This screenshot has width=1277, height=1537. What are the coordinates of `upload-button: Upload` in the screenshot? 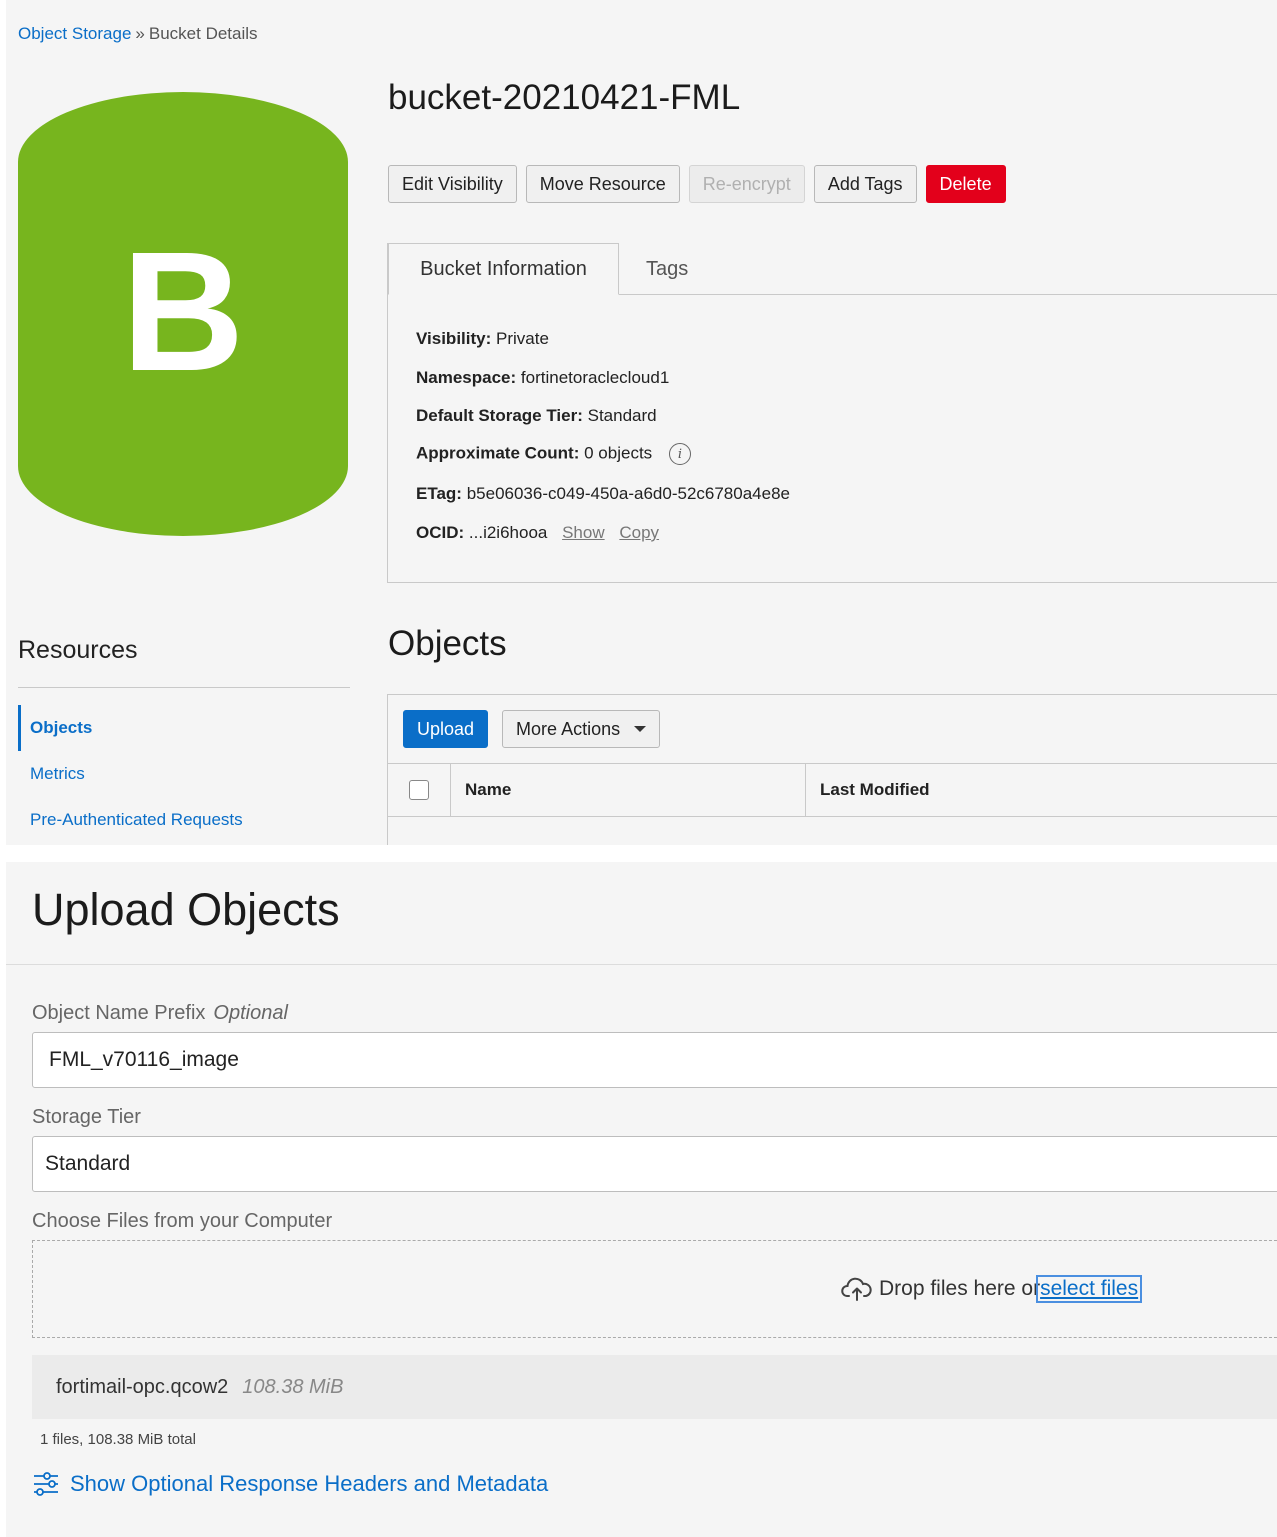 It's located at (446, 729).